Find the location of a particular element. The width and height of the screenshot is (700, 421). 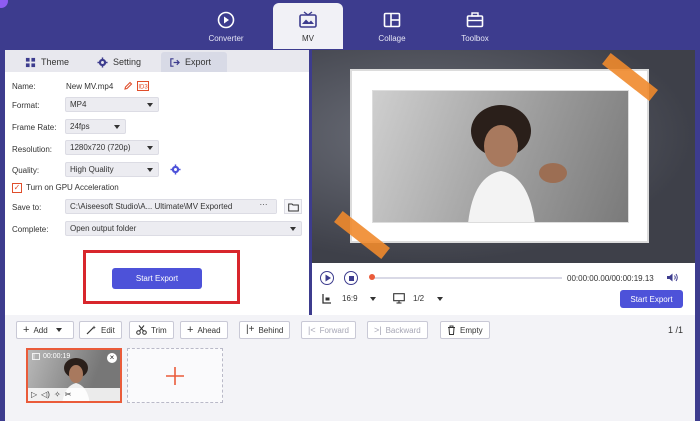

nav-collage: Collage is located at coordinates (392, 25).